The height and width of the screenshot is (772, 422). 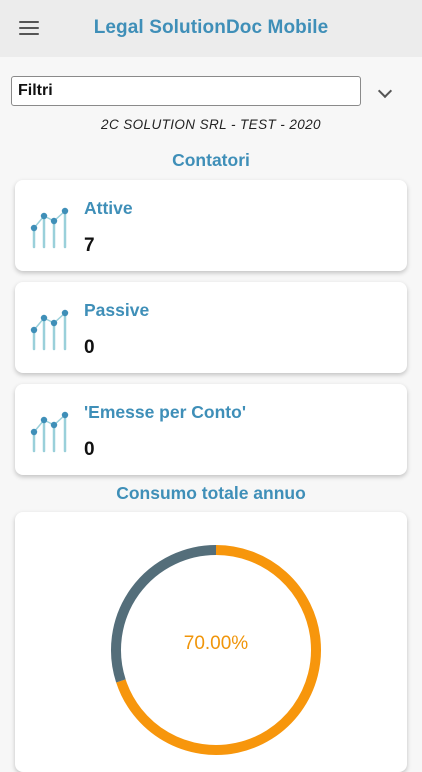 What do you see at coordinates (211, 493) in the screenshot?
I see `consumption-section-title: Consumo totale annuo` at bounding box center [211, 493].